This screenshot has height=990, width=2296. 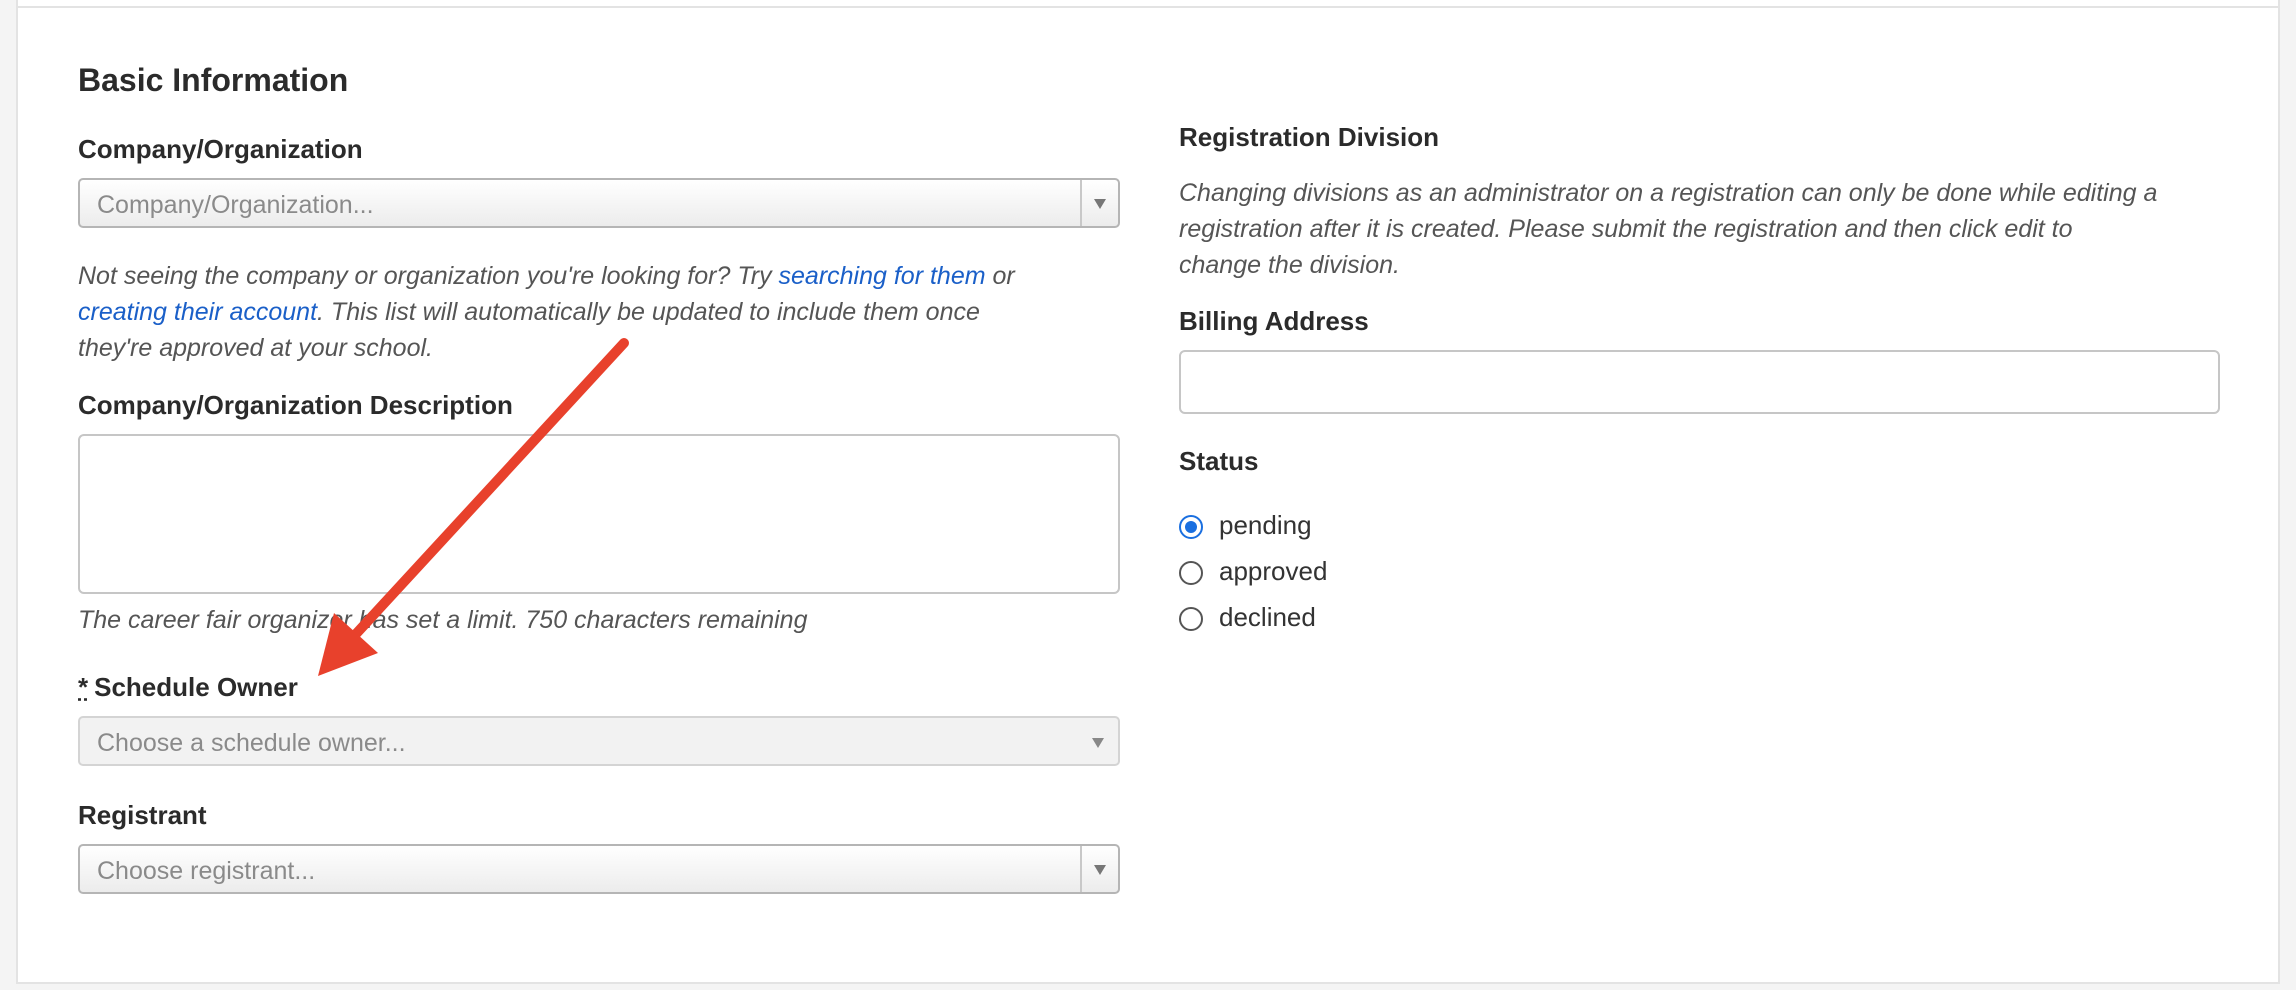 What do you see at coordinates (196, 687) in the screenshot?
I see `schedule-owner-label-text: Schedule Owner` at bounding box center [196, 687].